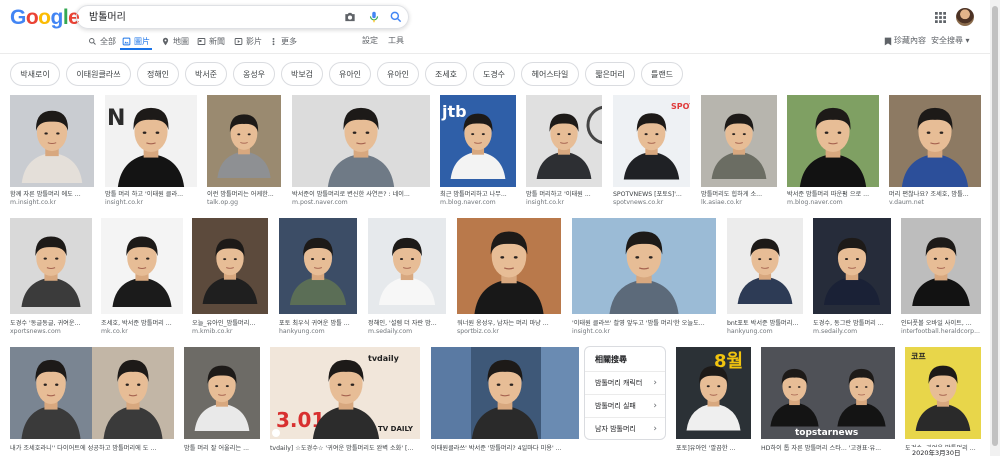  Describe the element at coordinates (136, 41) in the screenshot. I see `tab-images: 圖片` at that location.